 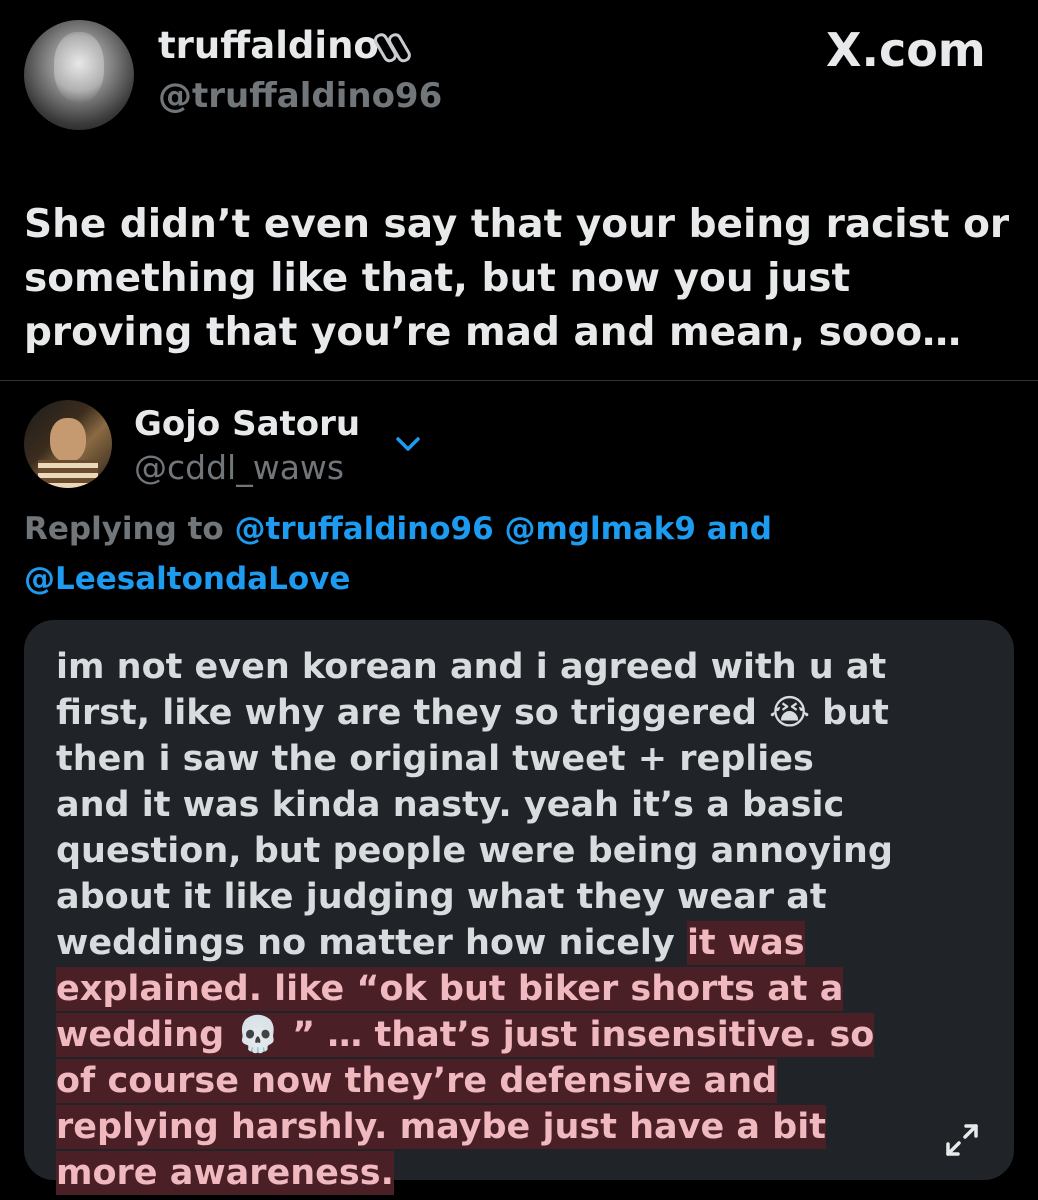 I want to click on skull-emoji: 💀, so click(x=258, y=1035).